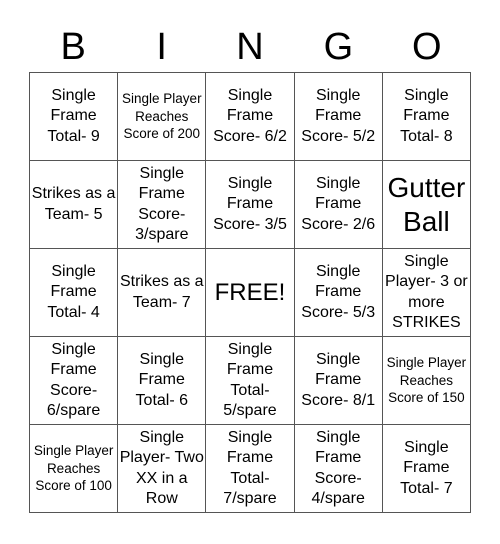 This screenshot has width=500, height=544. What do you see at coordinates (426, 117) in the screenshot?
I see `bingo-cell: Single Frame Total- 8` at bounding box center [426, 117].